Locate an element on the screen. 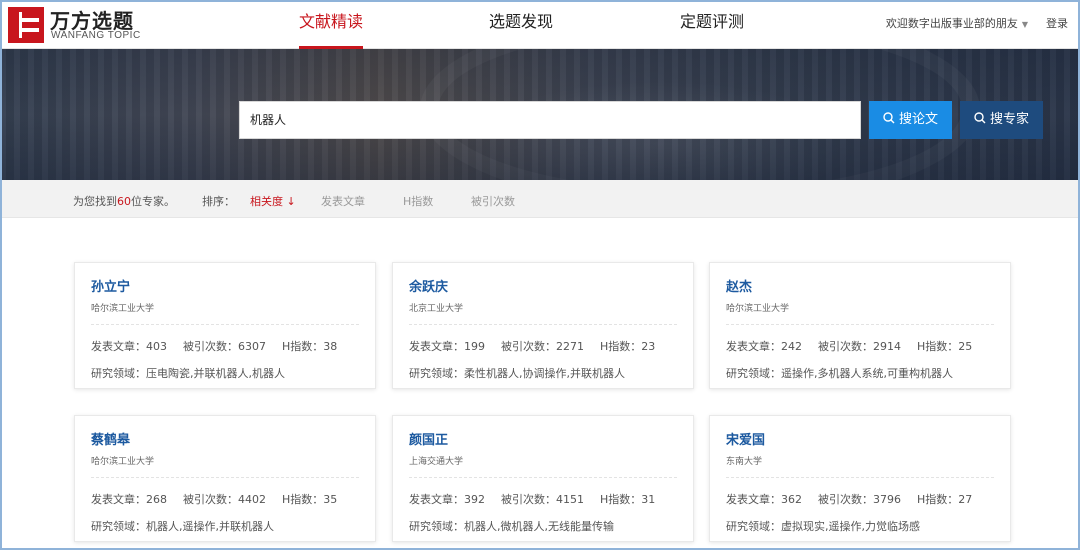  arrow-down-icon: ↓ is located at coordinates (291, 201).